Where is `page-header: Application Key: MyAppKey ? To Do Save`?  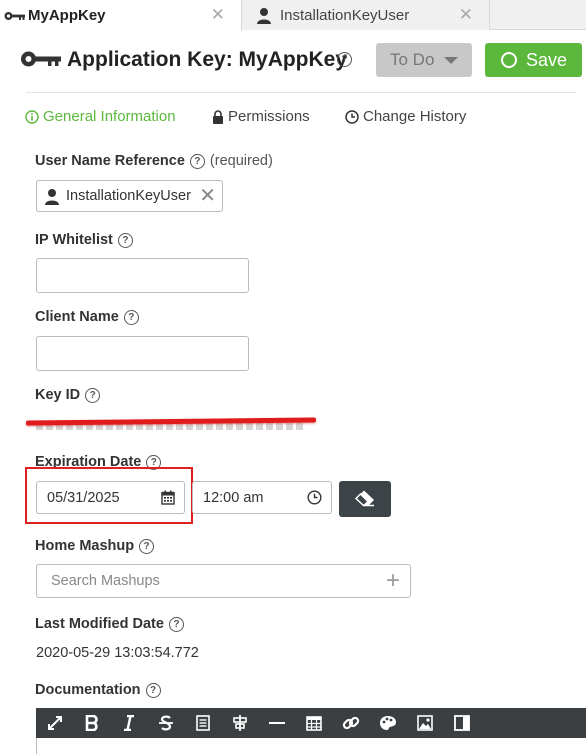 page-header: Application Key: MyAppKey ? To Do Save is located at coordinates (293, 60).